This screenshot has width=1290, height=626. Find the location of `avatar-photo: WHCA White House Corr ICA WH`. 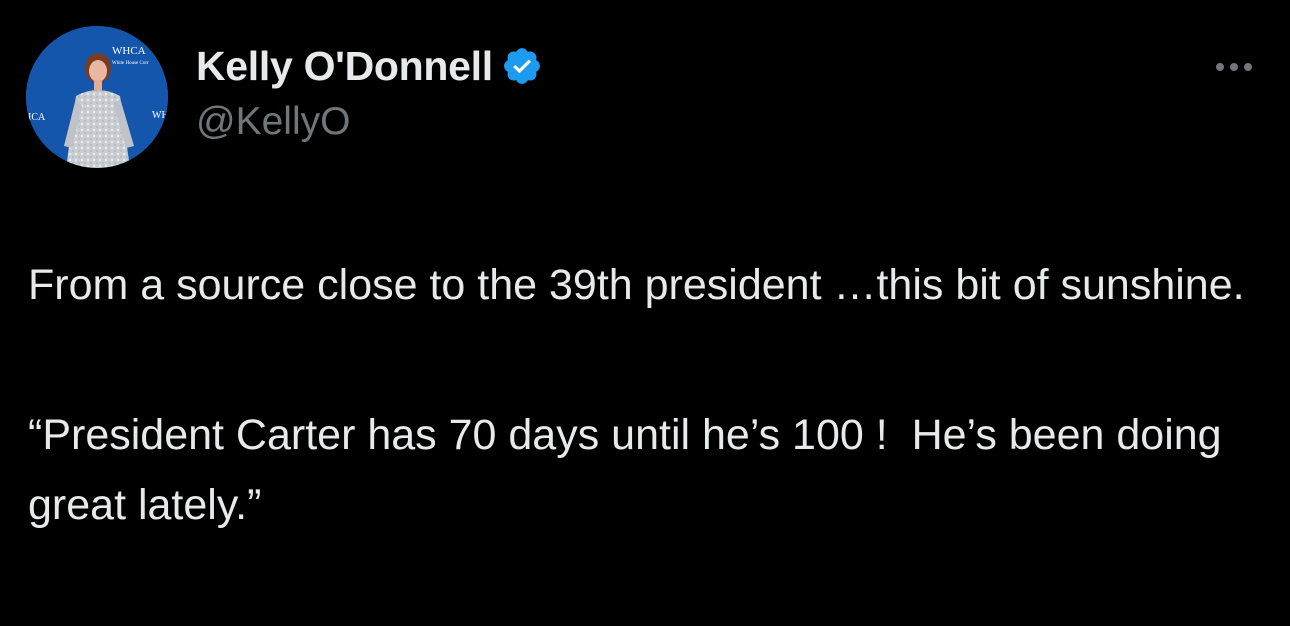

avatar-photo: WHCA White House Corr ICA WH is located at coordinates (97, 97).